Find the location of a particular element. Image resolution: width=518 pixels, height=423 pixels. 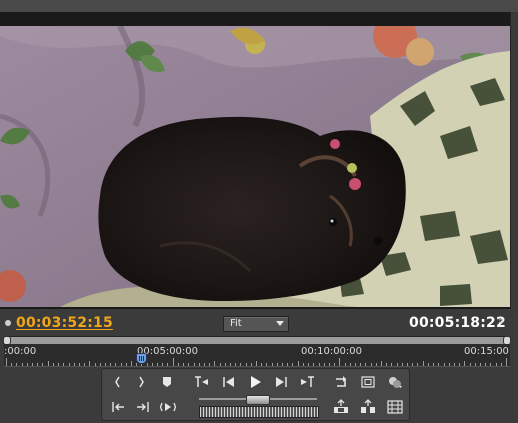

ruler-label: :00:00 is located at coordinates (20, 351).